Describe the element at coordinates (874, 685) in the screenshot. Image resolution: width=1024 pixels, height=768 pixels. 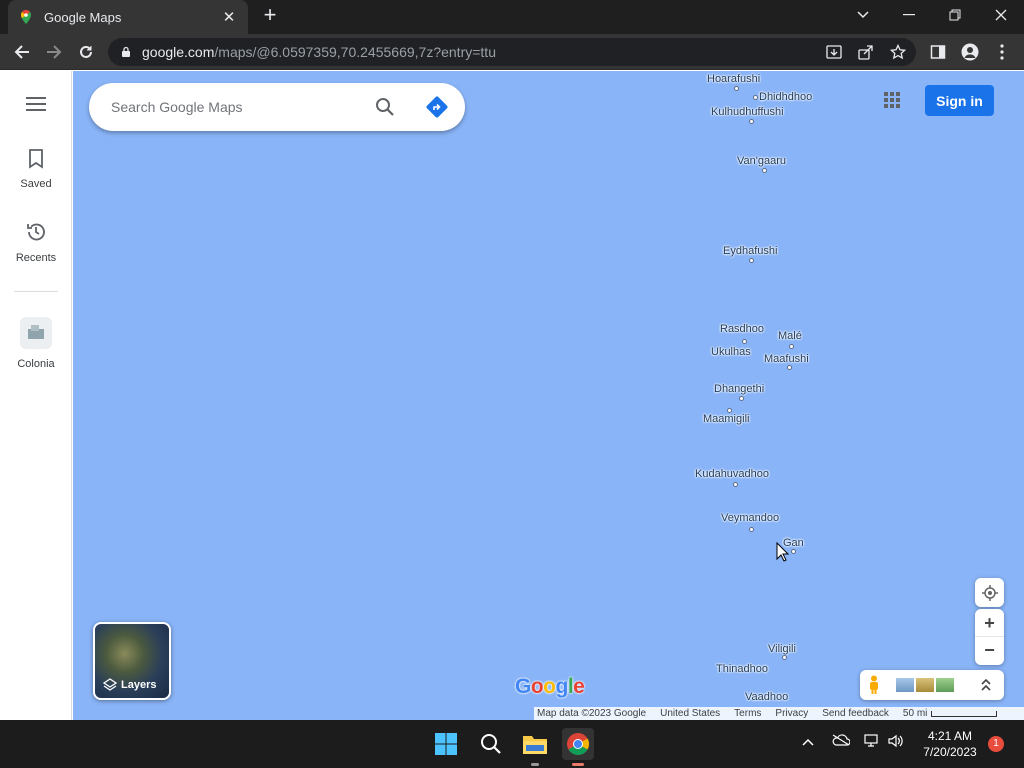
I see `pegman-icon` at that location.